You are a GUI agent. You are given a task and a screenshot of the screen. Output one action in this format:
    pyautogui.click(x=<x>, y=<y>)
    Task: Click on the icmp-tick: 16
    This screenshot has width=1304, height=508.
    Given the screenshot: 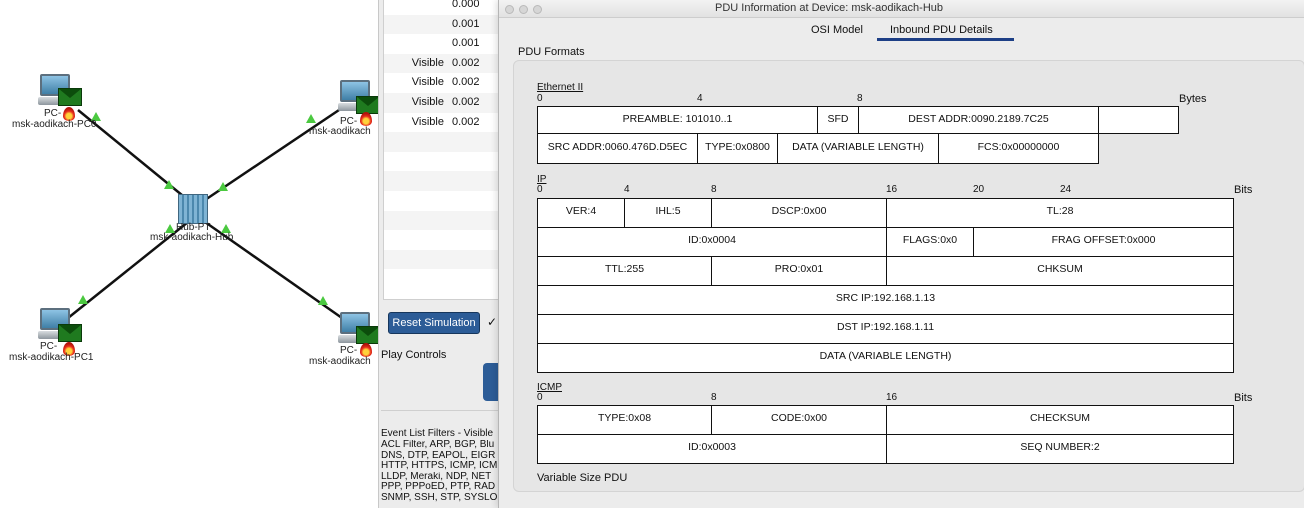 What is the action you would take?
    pyautogui.click(x=892, y=397)
    